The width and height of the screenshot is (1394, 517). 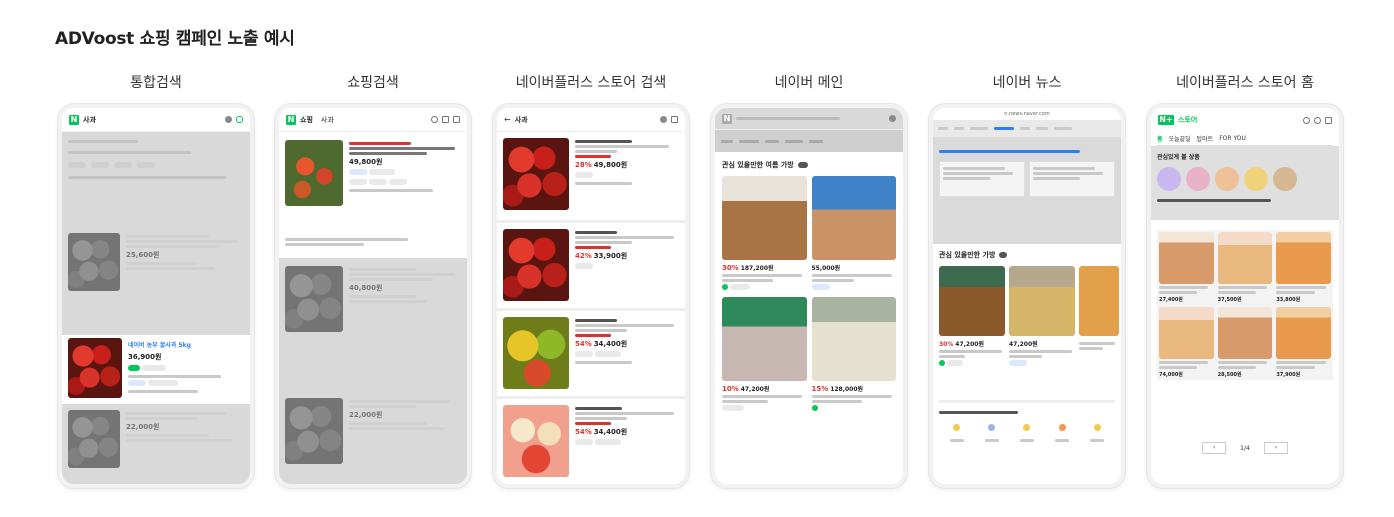 I want to click on item-price: 37,900원, so click(x=1288, y=375).